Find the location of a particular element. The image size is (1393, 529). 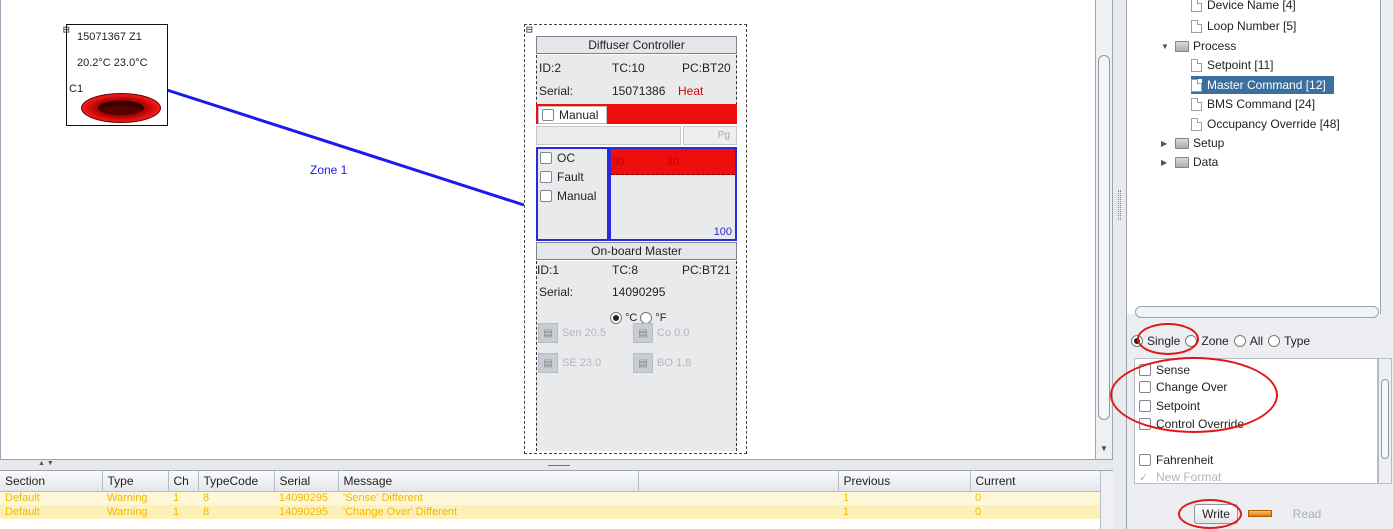

pg-input is located at coordinates (608, 135).